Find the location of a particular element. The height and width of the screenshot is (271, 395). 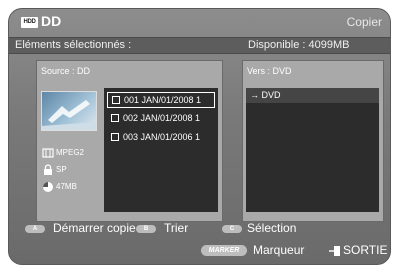

key-b: B is located at coordinates (146, 229).